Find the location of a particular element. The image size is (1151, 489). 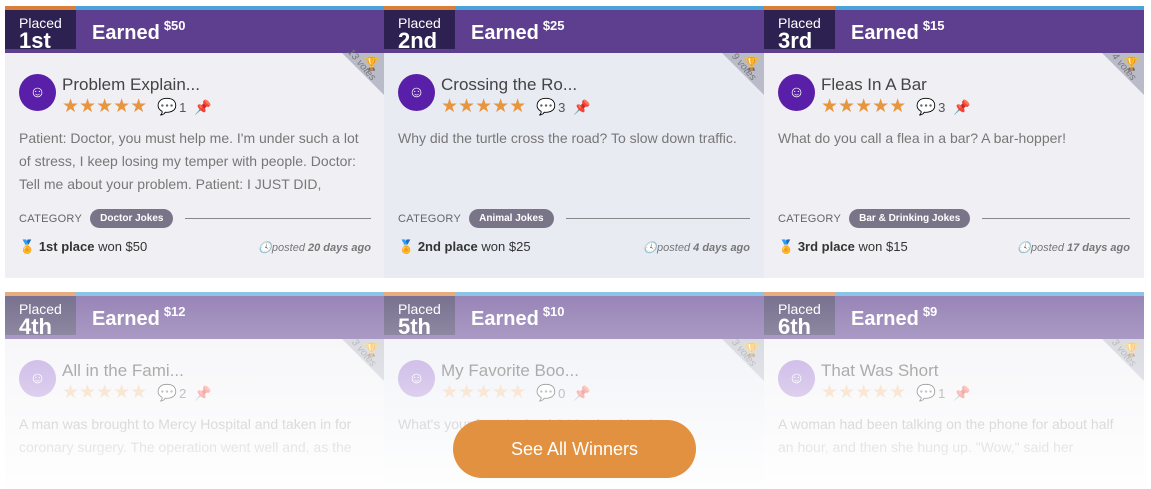

place-number: 4th is located at coordinates (35, 326).